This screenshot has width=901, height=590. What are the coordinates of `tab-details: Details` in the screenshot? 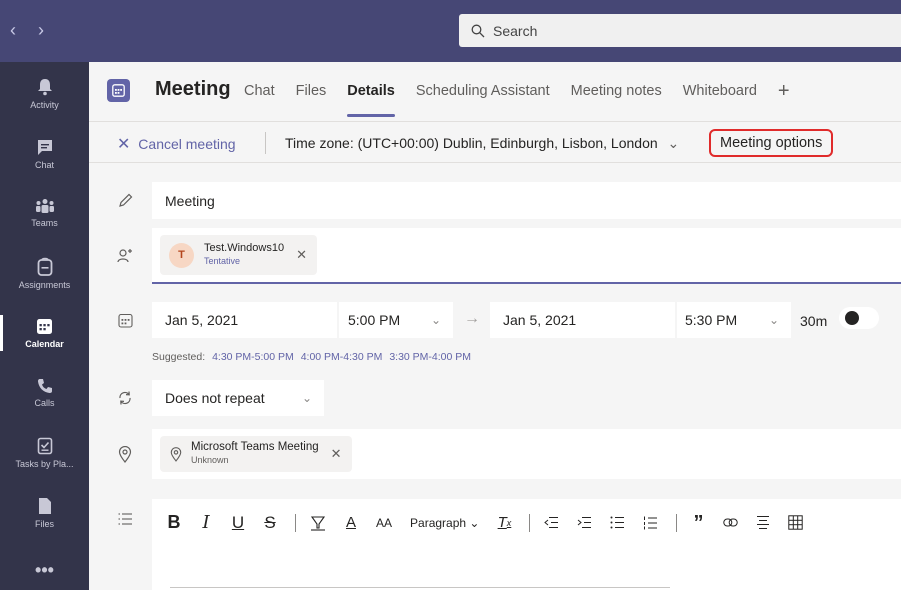 It's located at (371, 100).